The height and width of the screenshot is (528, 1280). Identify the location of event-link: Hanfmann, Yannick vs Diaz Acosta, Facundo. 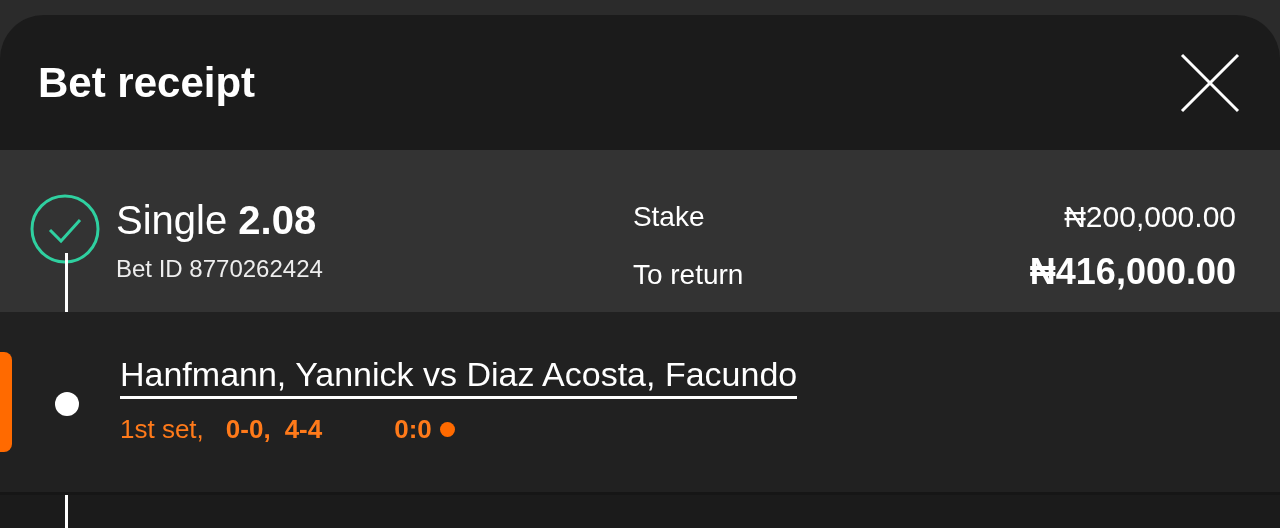
(459, 376).